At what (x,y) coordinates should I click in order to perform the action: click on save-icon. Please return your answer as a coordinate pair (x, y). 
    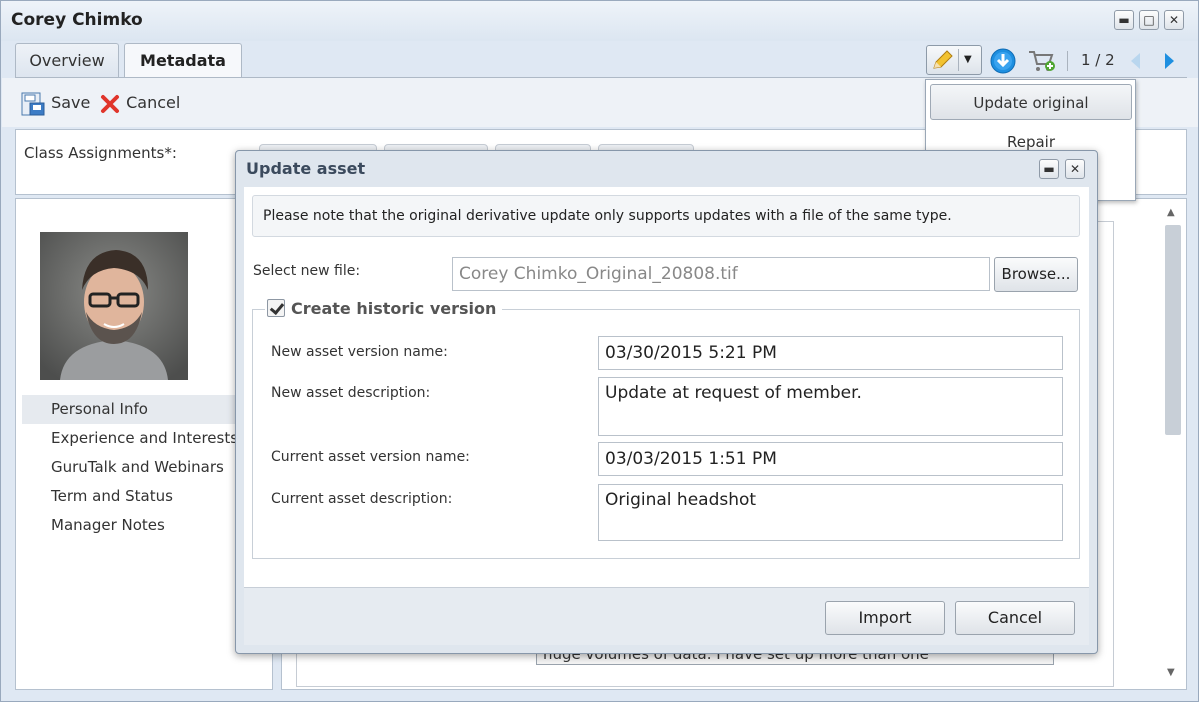
    Looking at the image, I should click on (33, 103).